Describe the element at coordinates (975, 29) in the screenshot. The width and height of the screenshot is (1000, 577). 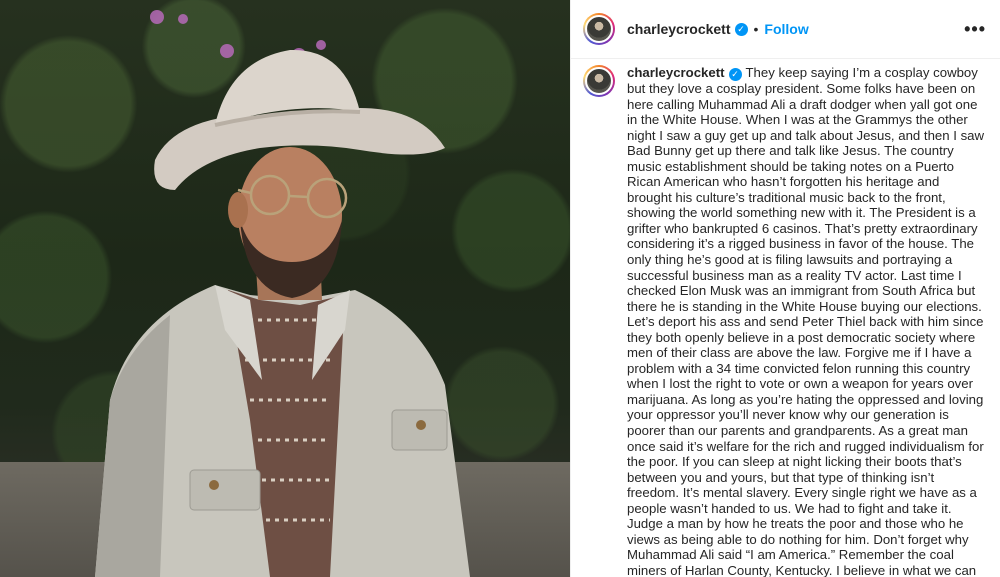
I see `more-options-icon: •••` at that location.